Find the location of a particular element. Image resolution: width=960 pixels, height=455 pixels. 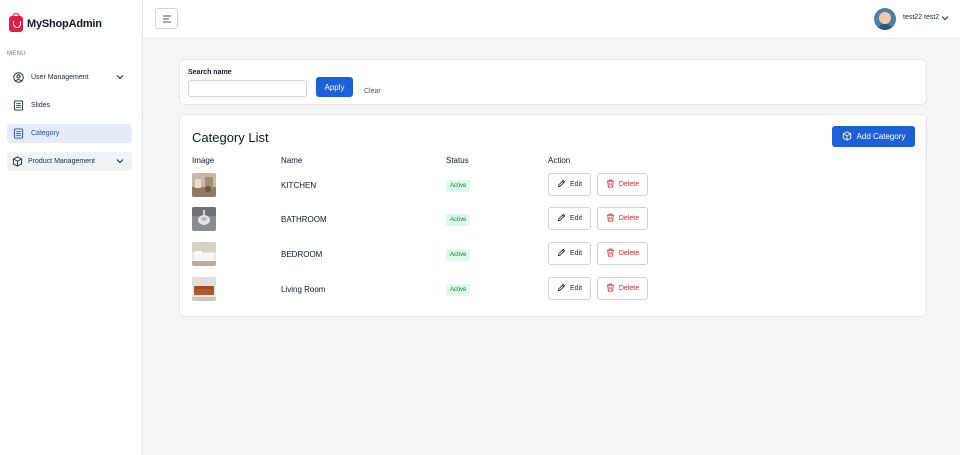

table-row: Living Room Active Edit Delete is located at coordinates (554, 294).